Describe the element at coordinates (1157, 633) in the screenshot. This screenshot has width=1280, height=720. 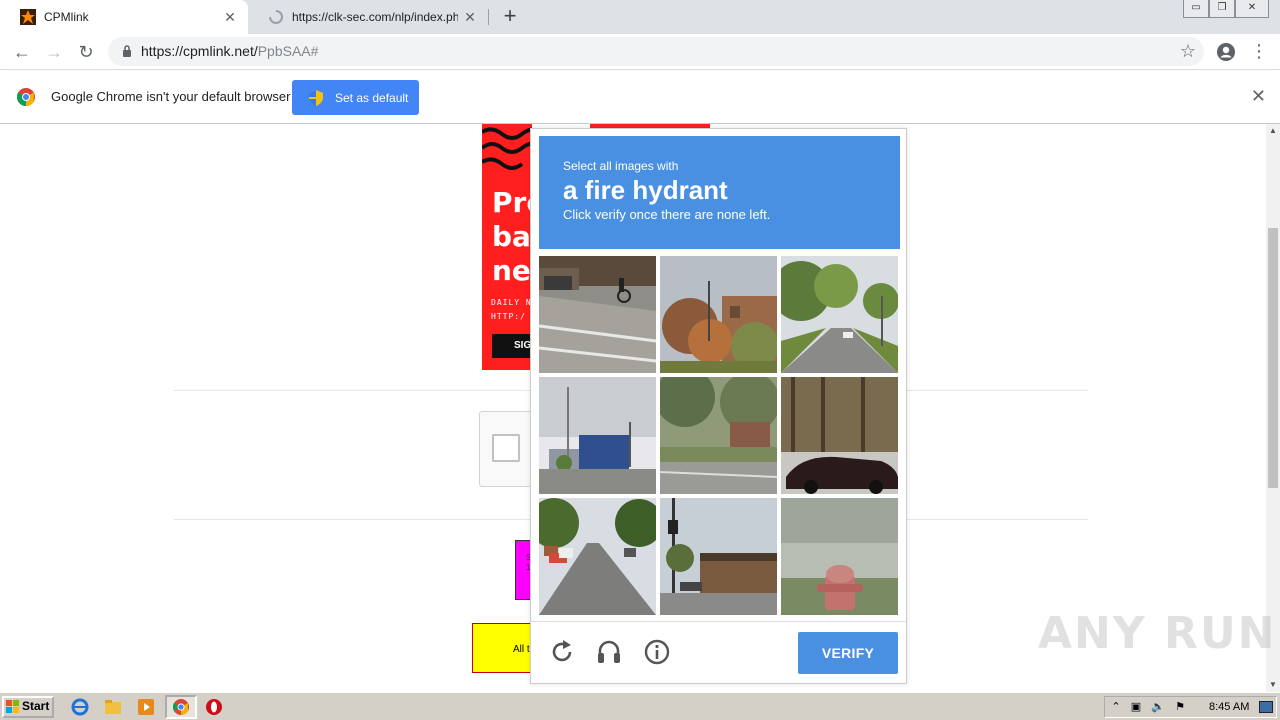
I see `anyrun-watermark: ANY RUN` at that location.